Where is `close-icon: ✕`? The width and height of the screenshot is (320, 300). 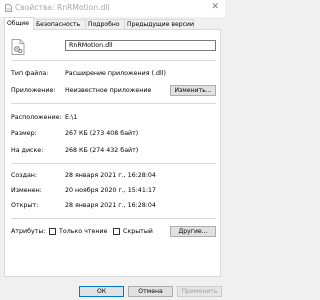
close-icon: ✕ is located at coordinates (215, 7).